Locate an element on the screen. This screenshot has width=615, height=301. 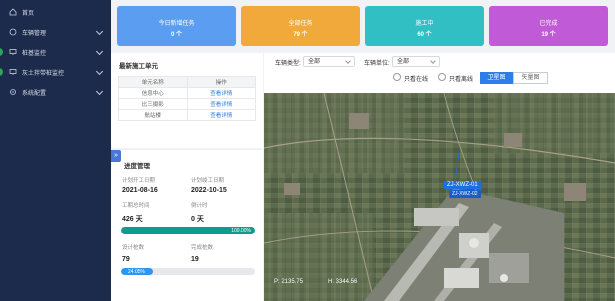
card-title: 已完成 is located at coordinates (548, 24).